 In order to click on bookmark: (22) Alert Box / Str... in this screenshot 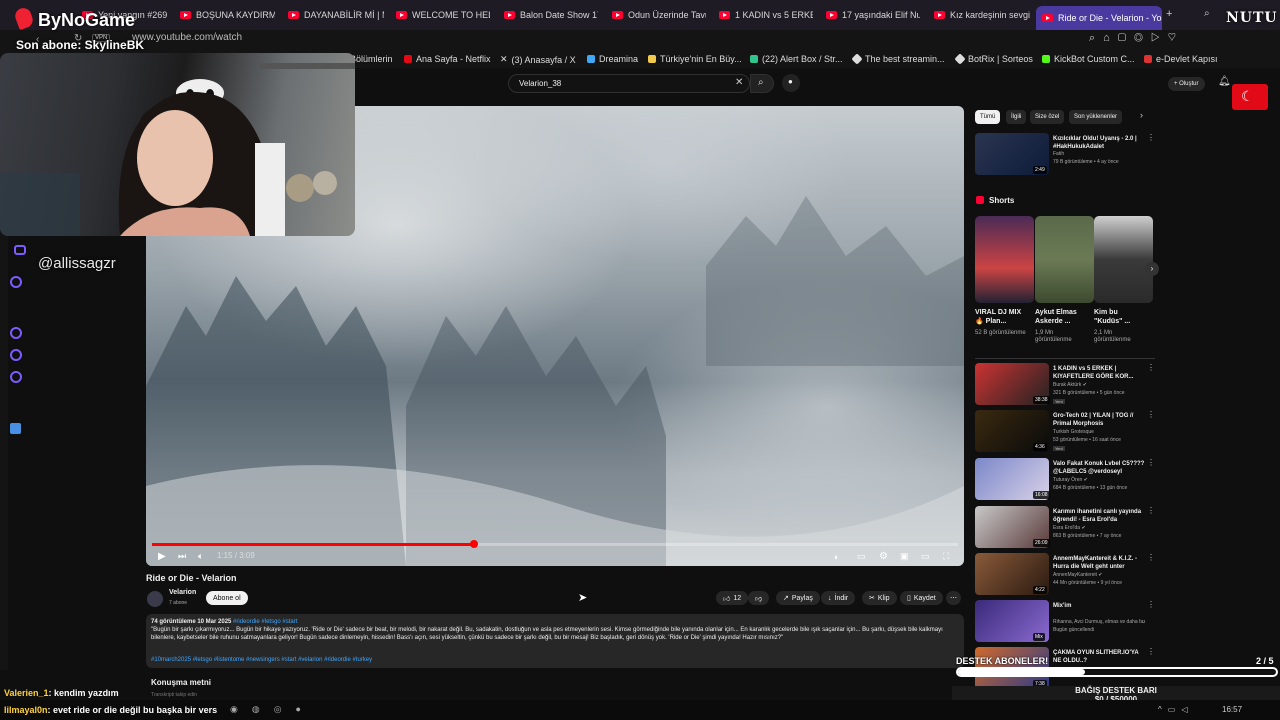, I will do `click(796, 59)`.